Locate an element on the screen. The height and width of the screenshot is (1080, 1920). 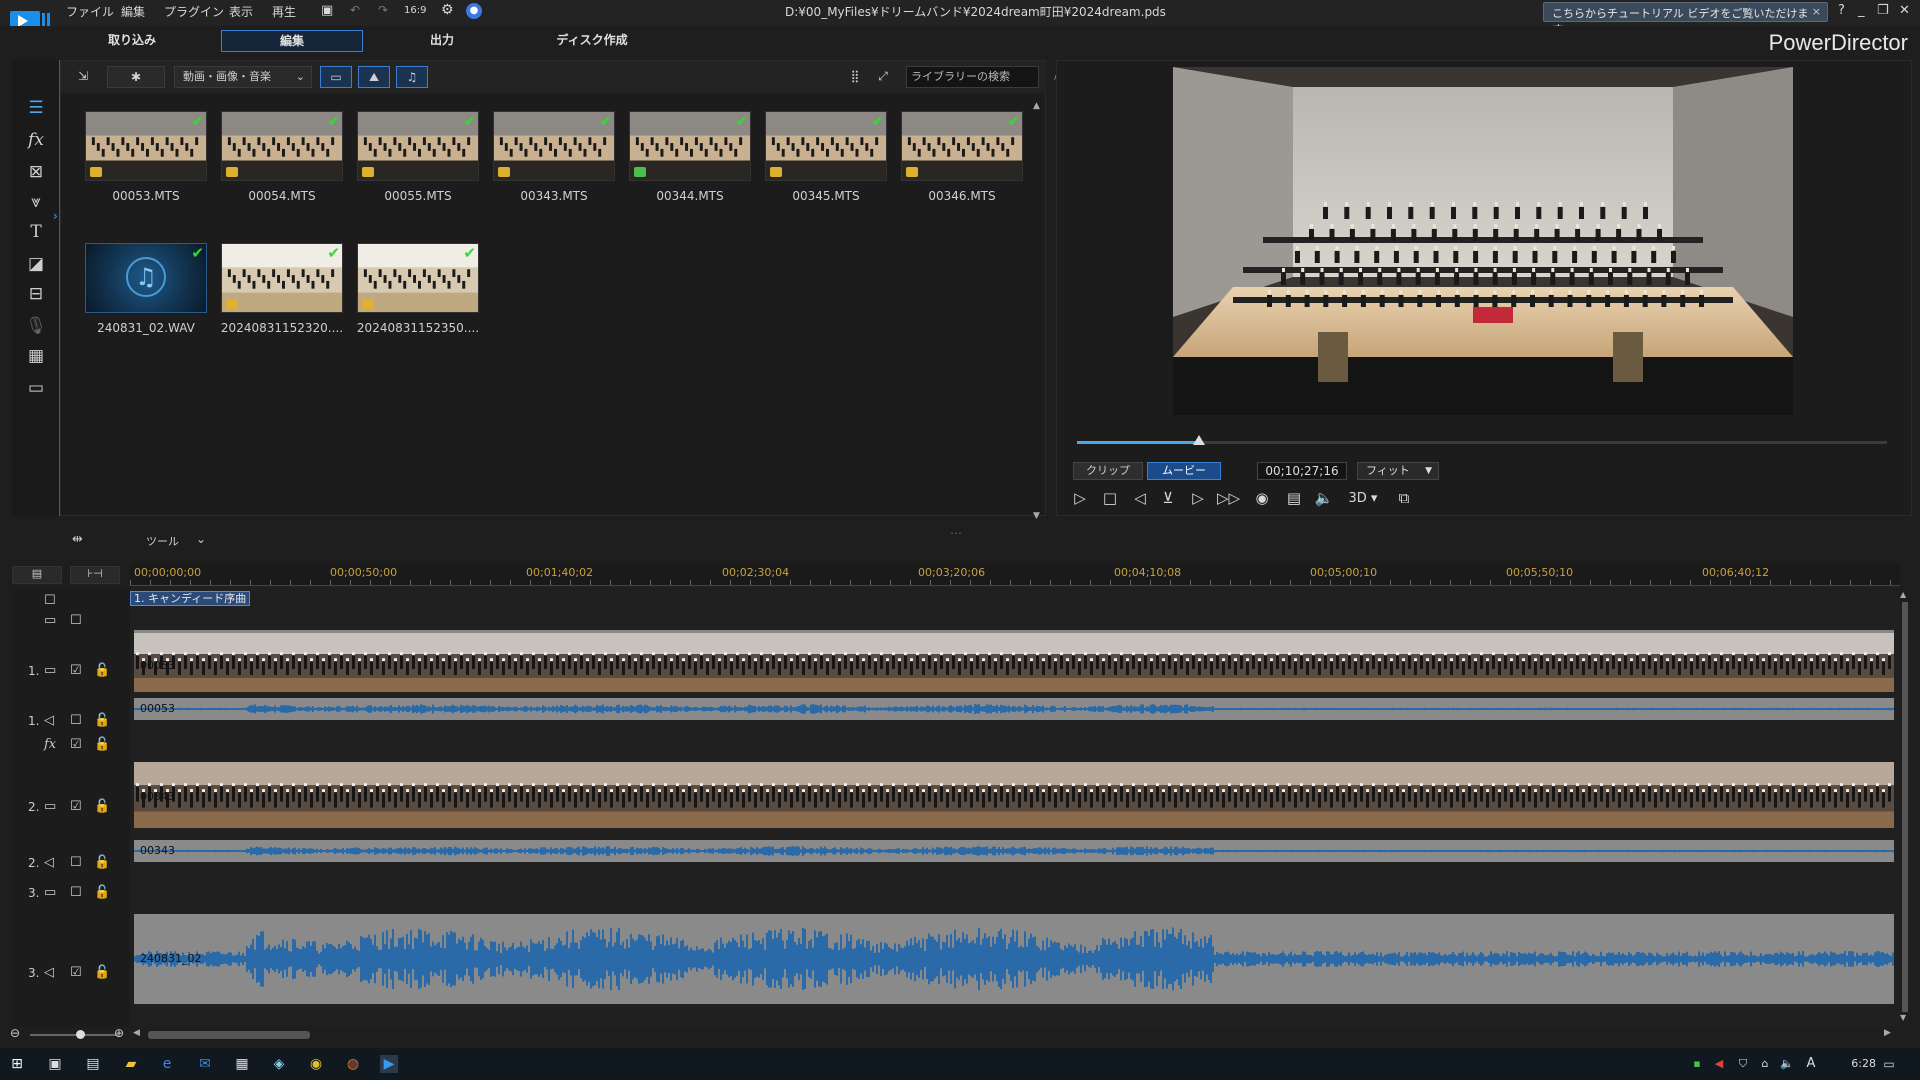
video-filter-icon: ▭ is located at coordinates (336, 77).